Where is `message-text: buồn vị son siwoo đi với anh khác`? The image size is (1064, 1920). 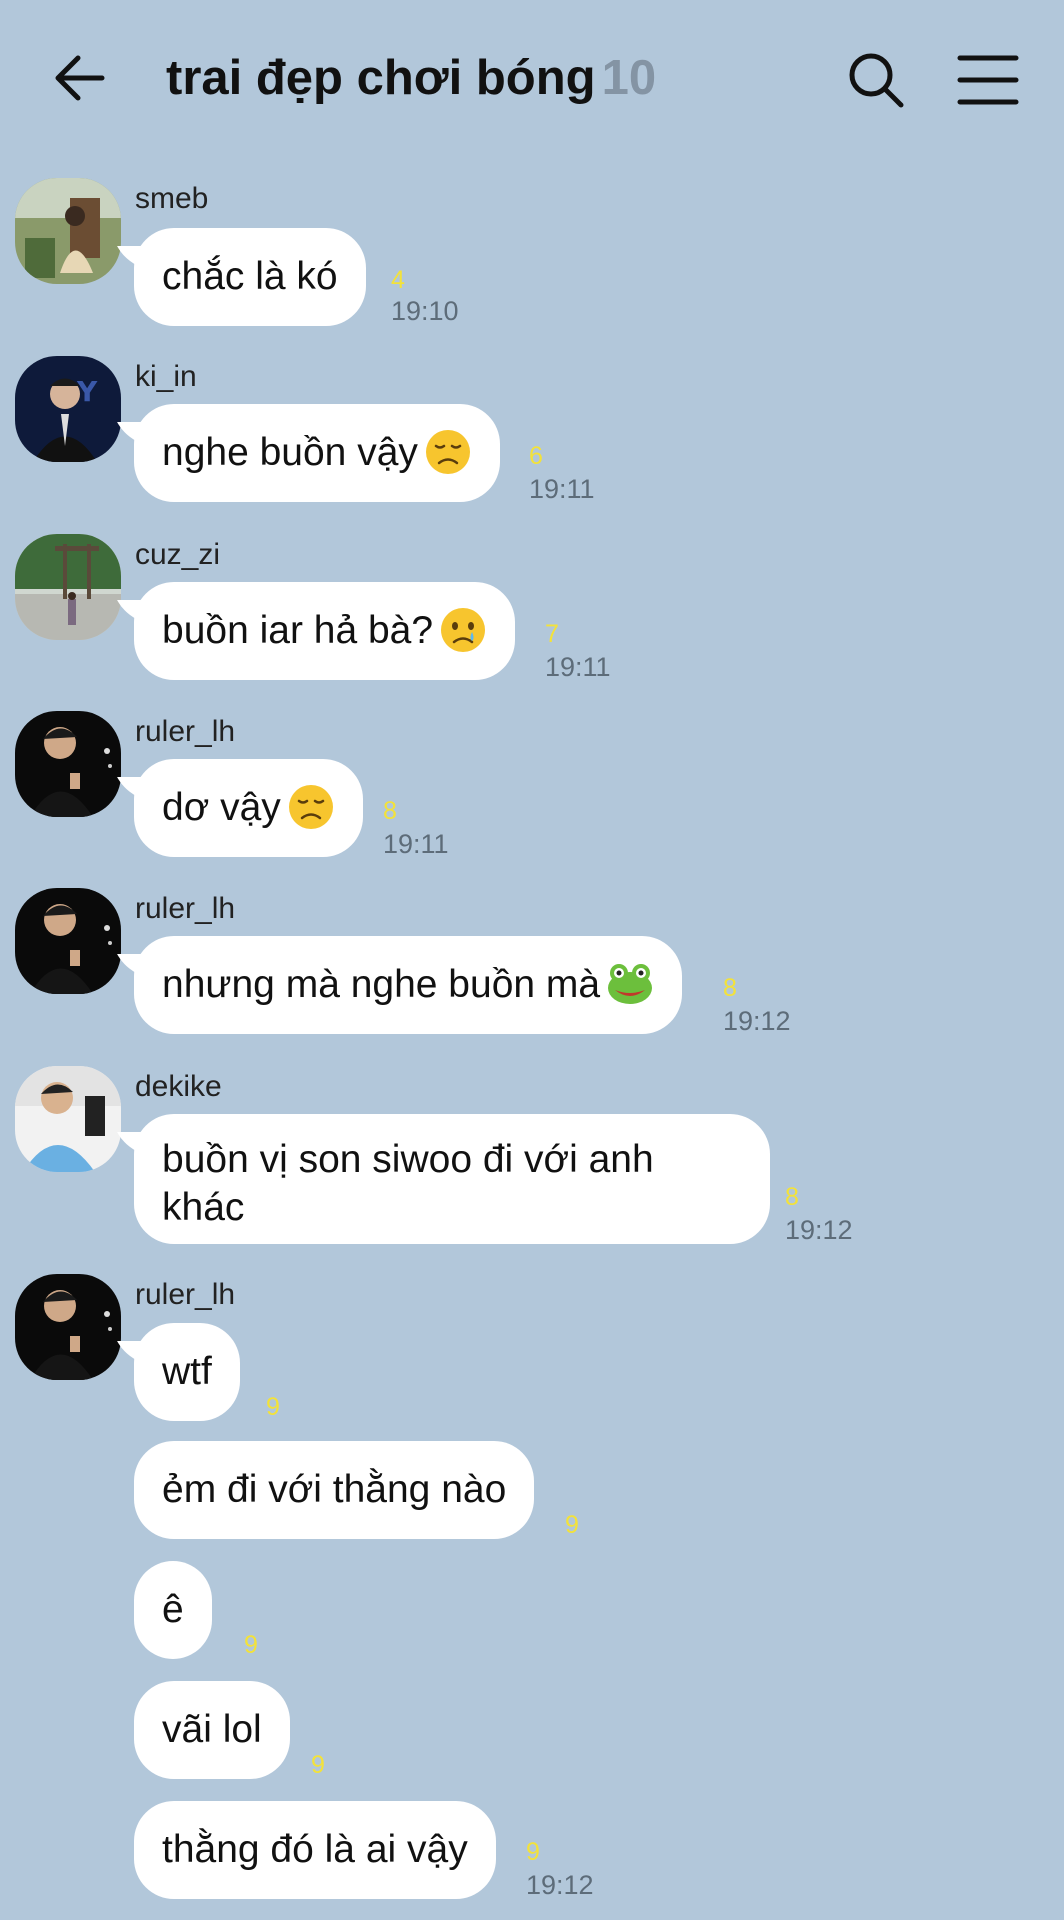 message-text: buồn vị son siwoo đi với anh khác is located at coordinates (408, 1183).